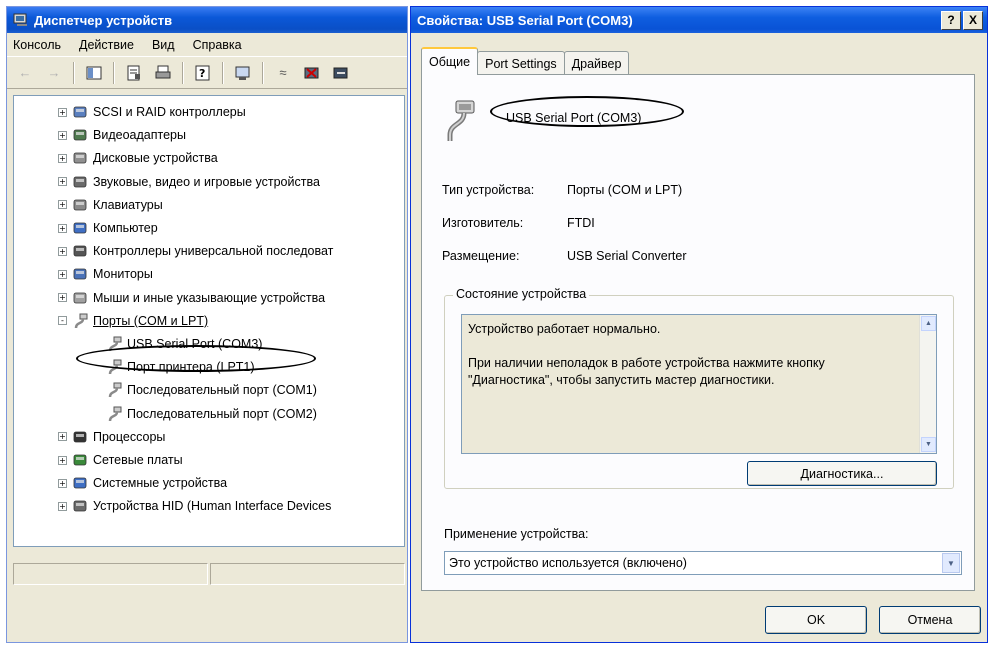 This screenshot has width=992, height=647. Describe the element at coordinates (134, 73) in the screenshot. I see `properties-icon` at that location.